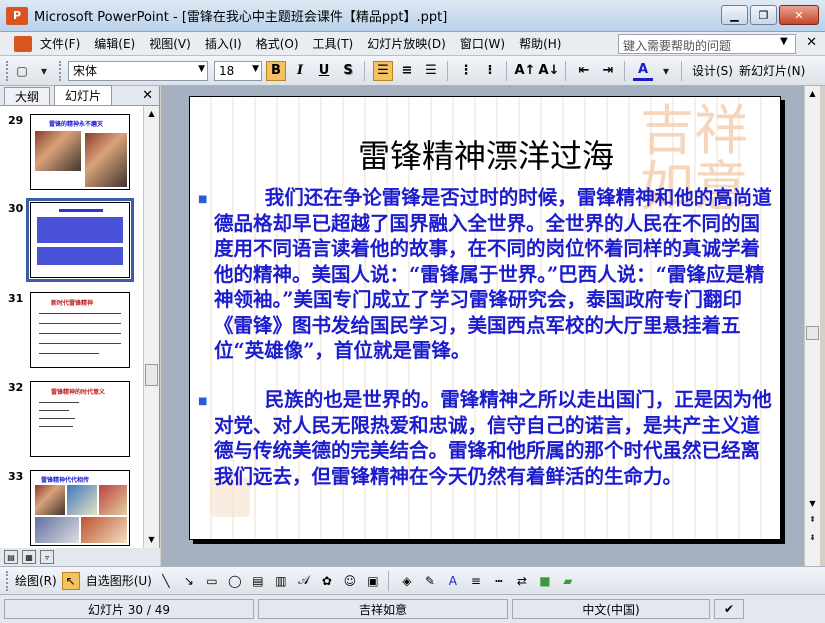  What do you see at coordinates (60, 43) in the screenshot?
I see `menu-file: 文件(F)` at bounding box center [60, 43].